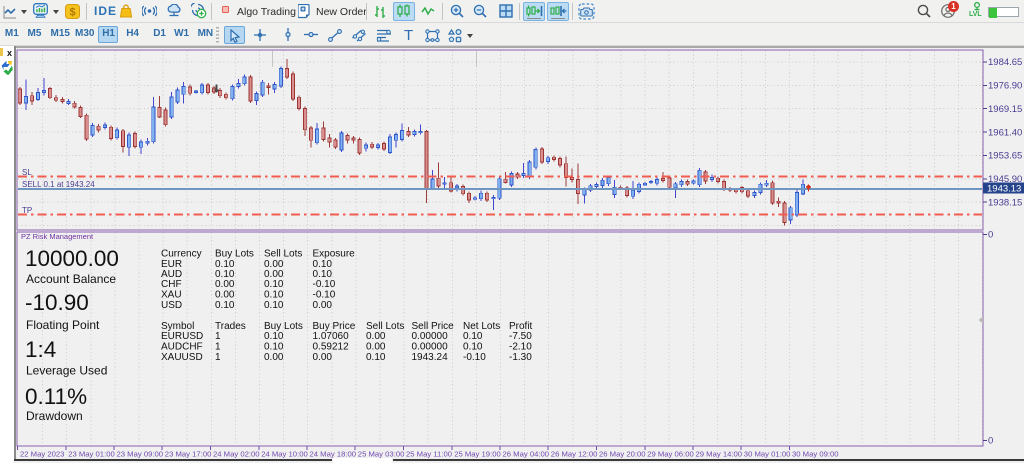 The image size is (1024, 463). I want to click on svg-text: USD, so click(171, 305).